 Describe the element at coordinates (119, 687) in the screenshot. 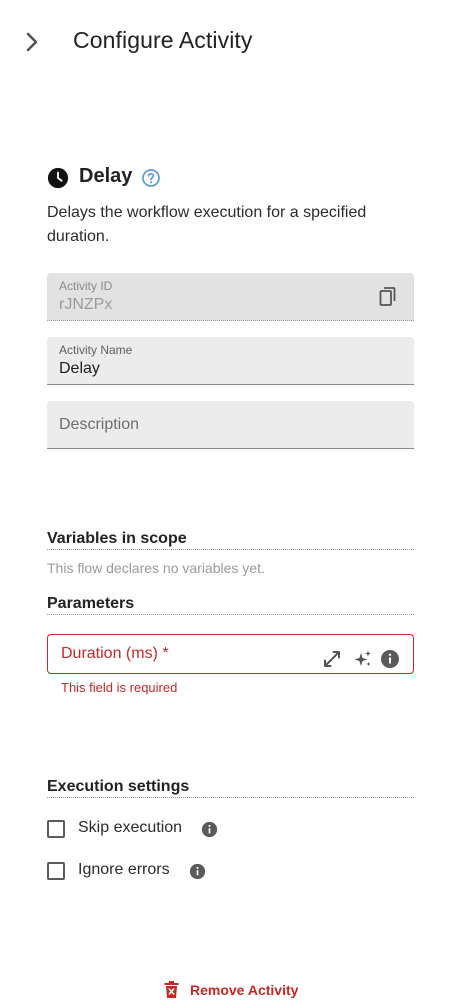

I see `duration-error: This field is required` at that location.